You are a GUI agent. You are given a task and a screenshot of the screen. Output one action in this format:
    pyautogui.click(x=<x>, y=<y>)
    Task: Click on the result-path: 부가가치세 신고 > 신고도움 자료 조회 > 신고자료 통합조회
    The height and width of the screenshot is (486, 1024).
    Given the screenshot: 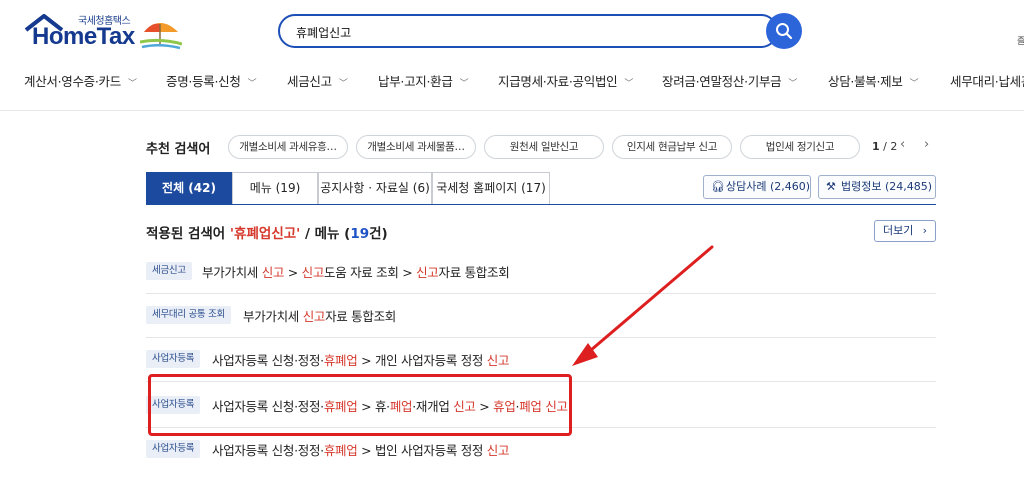 What is the action you would take?
    pyautogui.click(x=356, y=271)
    